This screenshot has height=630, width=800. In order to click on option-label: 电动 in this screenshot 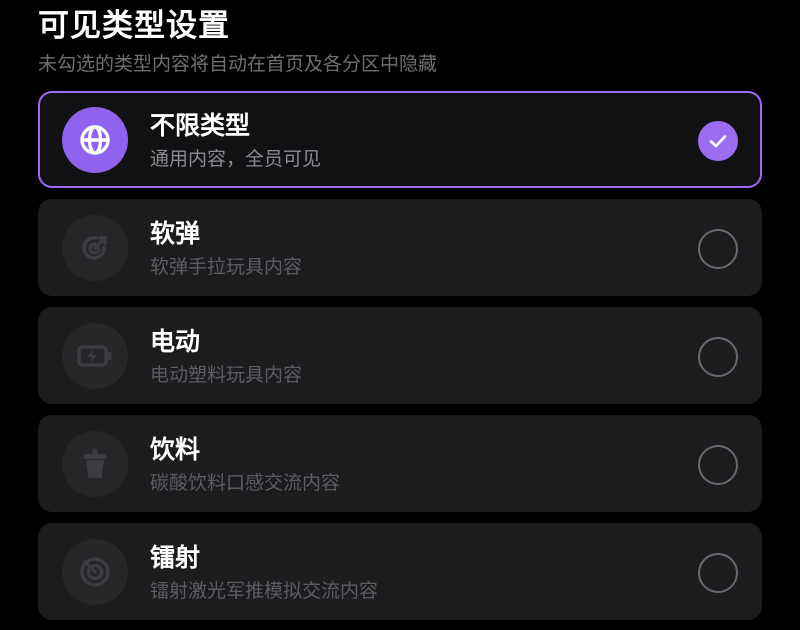, I will do `click(175, 341)`.